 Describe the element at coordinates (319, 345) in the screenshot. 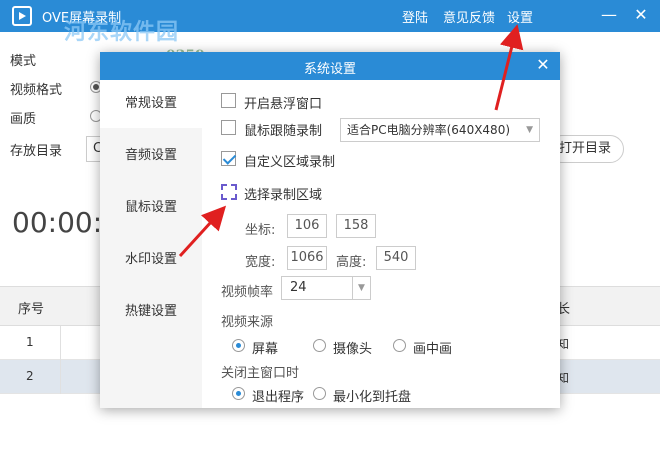

I see `source-camera-radio` at that location.